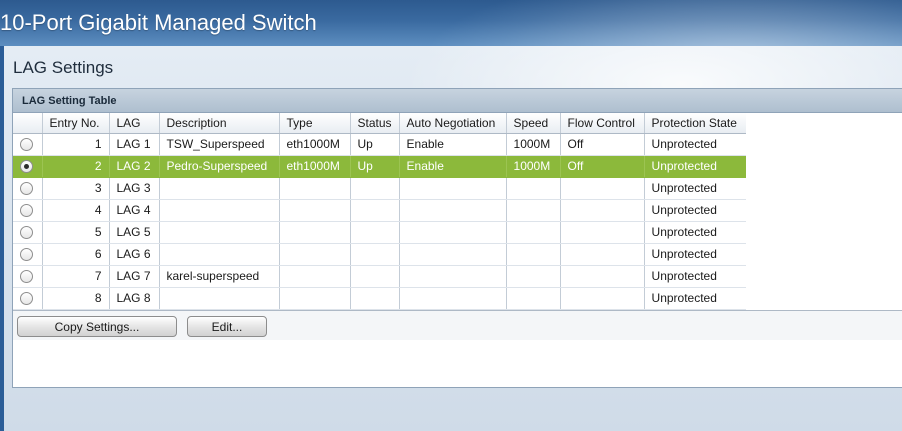 Image resolution: width=902 pixels, height=431 pixels. I want to click on col-header-flow-control: Flow Control, so click(602, 123).